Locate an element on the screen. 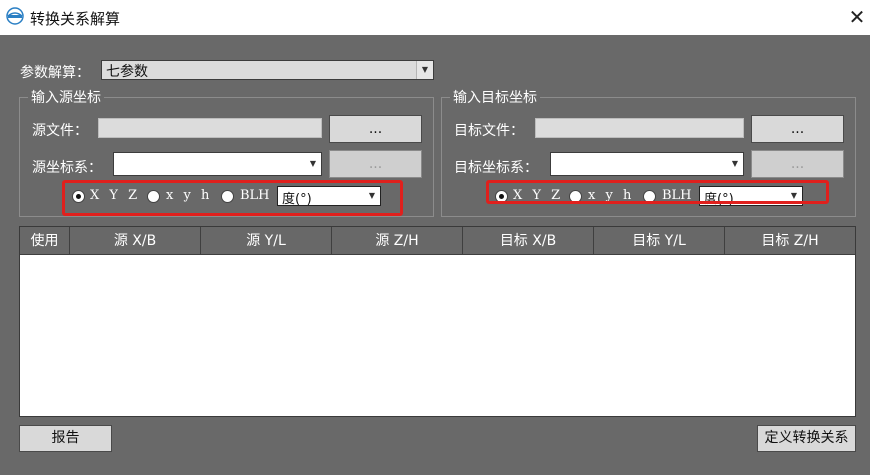  column-header-use: 使用 is located at coordinates (45, 241).